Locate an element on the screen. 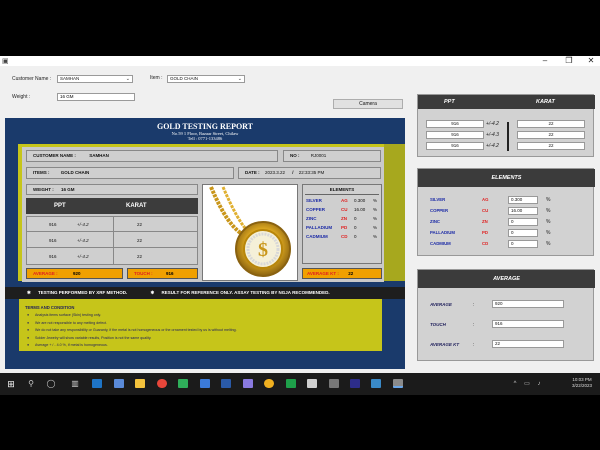  app-icon: ▣ is located at coordinates (5, 61).